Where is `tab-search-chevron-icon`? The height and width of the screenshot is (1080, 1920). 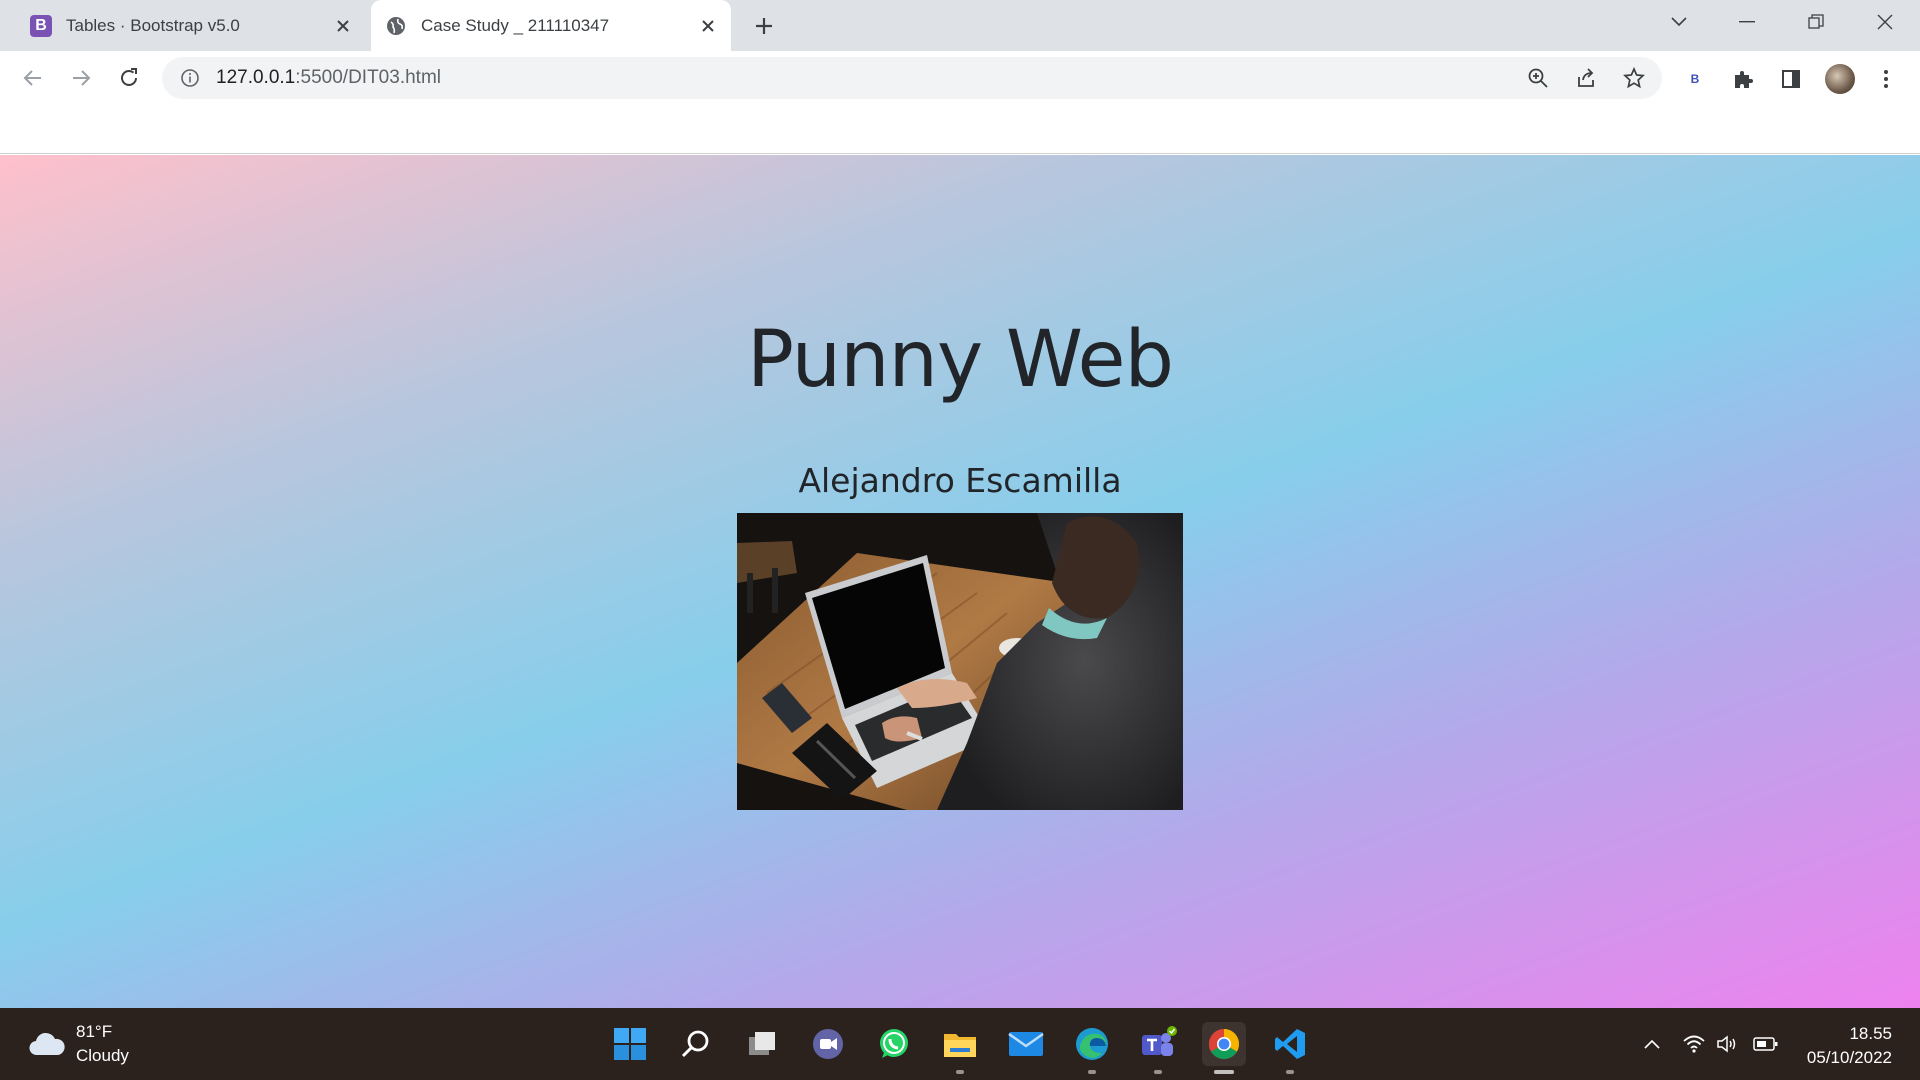
tab-search-chevron-icon is located at coordinates (1679, 22).